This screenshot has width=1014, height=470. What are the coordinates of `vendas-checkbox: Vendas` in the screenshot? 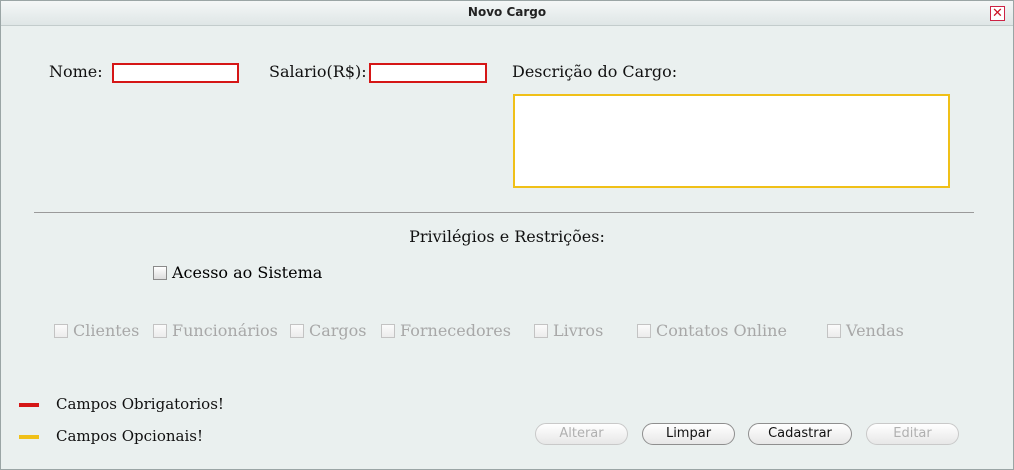 It's located at (865, 330).